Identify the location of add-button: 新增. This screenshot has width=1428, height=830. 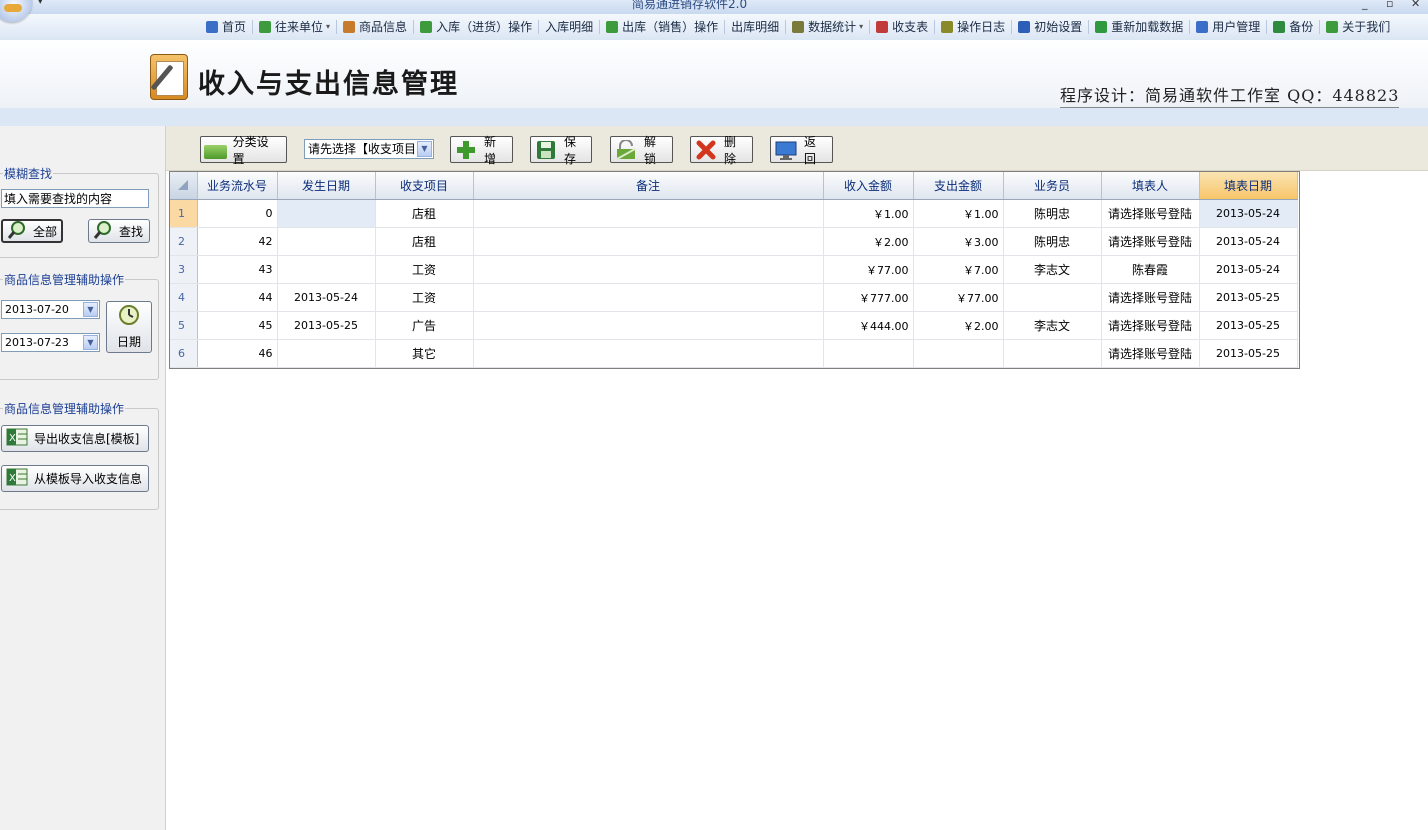
(481, 150).